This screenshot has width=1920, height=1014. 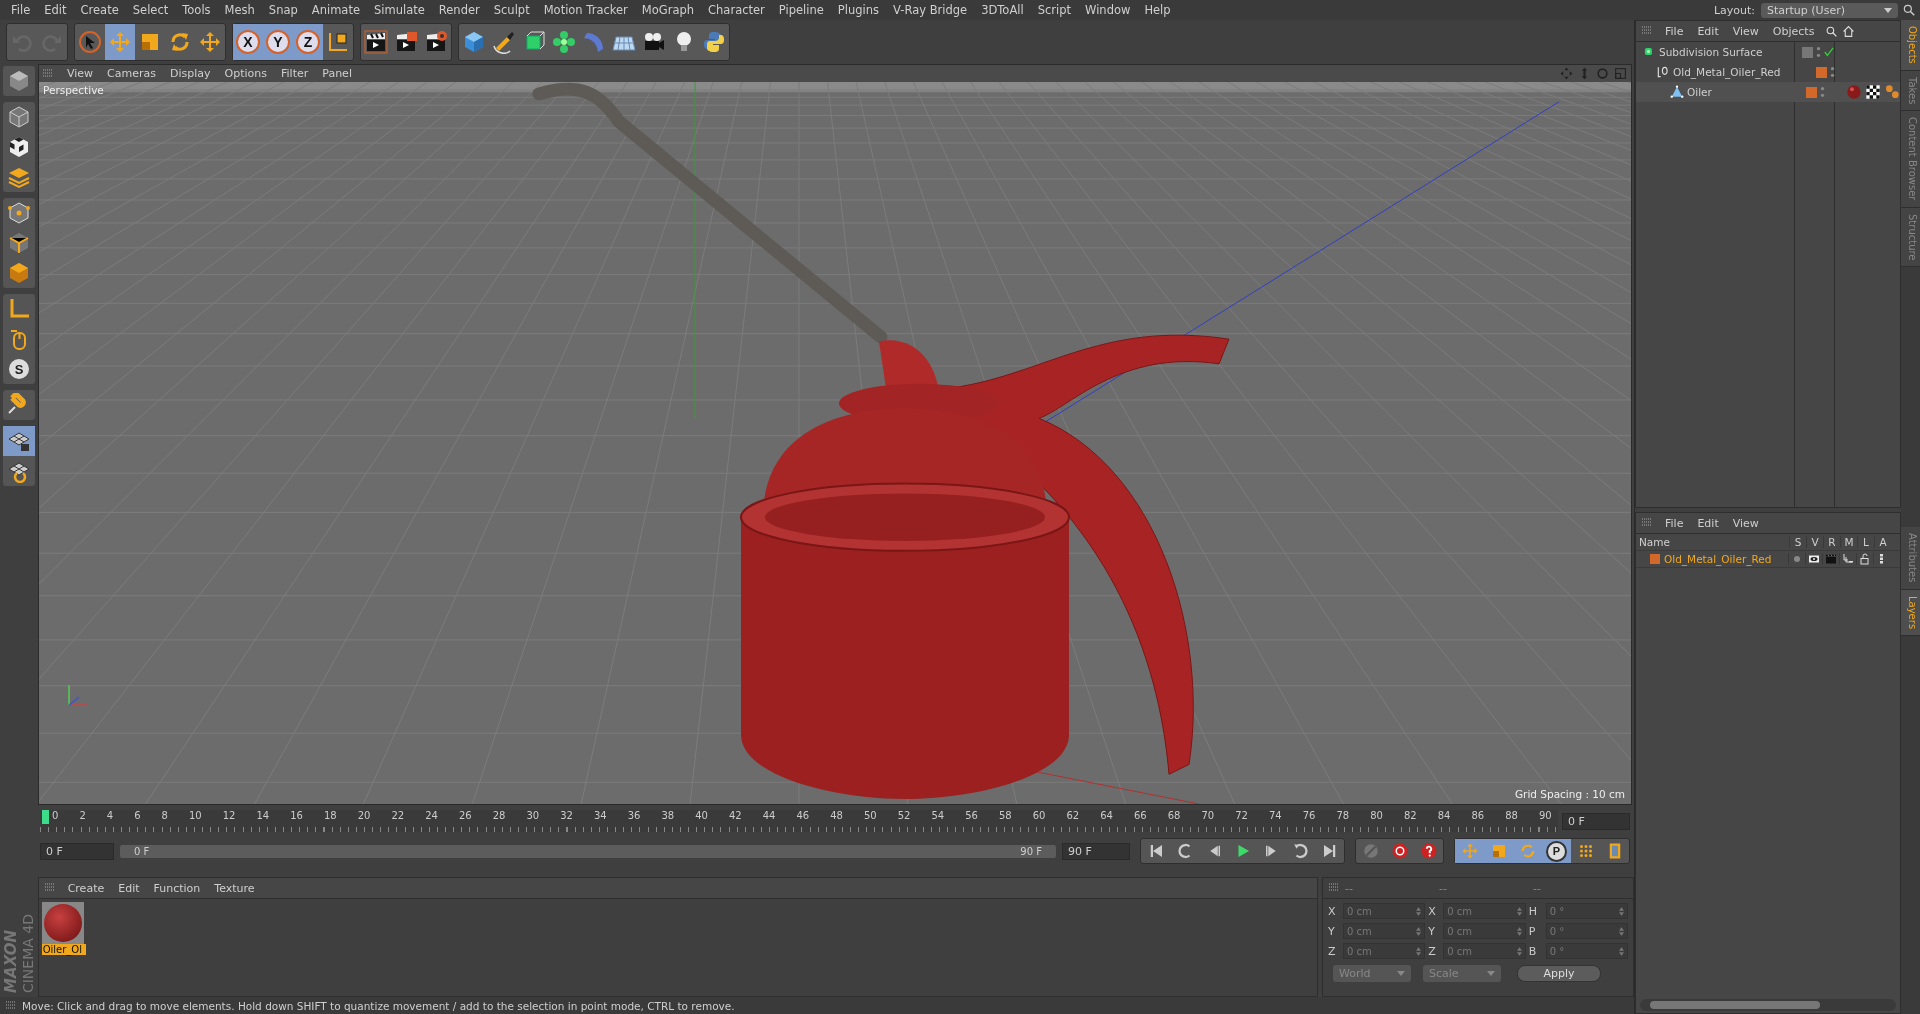 I want to click on menu-item: 3DToAll, so click(x=1002, y=10).